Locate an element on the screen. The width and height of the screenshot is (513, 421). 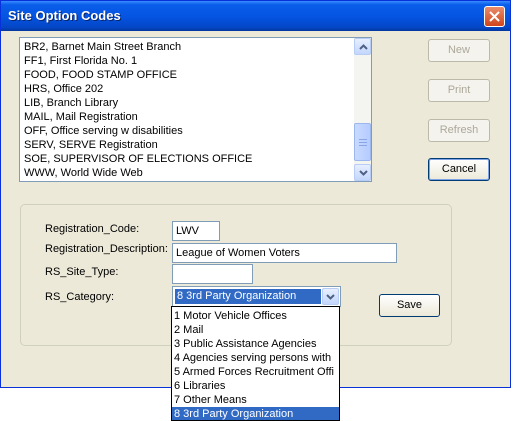
list-item: SERV, SERVE Registration is located at coordinates (187, 145).